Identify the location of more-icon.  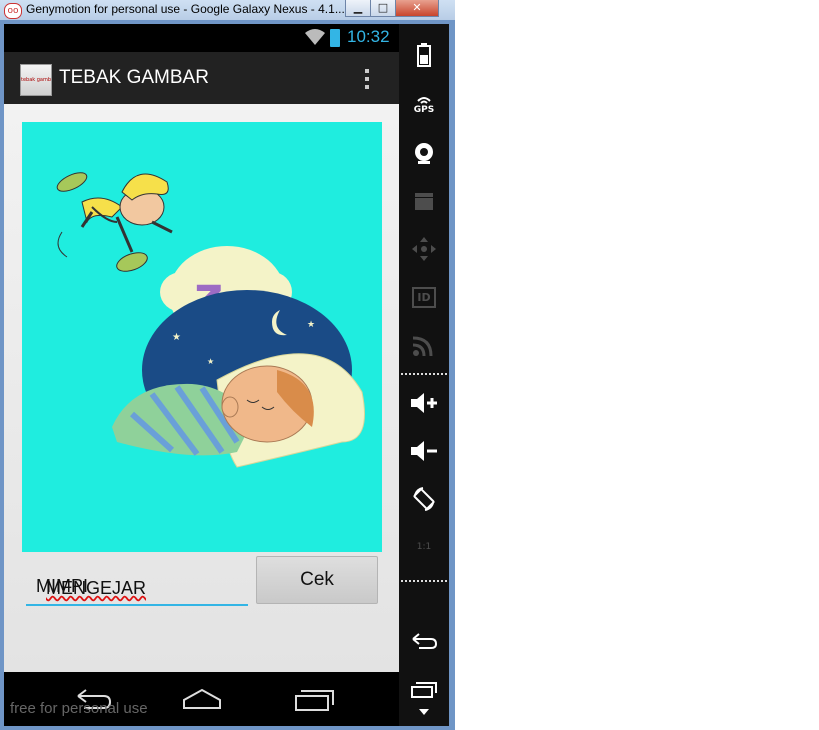
(424, 712).